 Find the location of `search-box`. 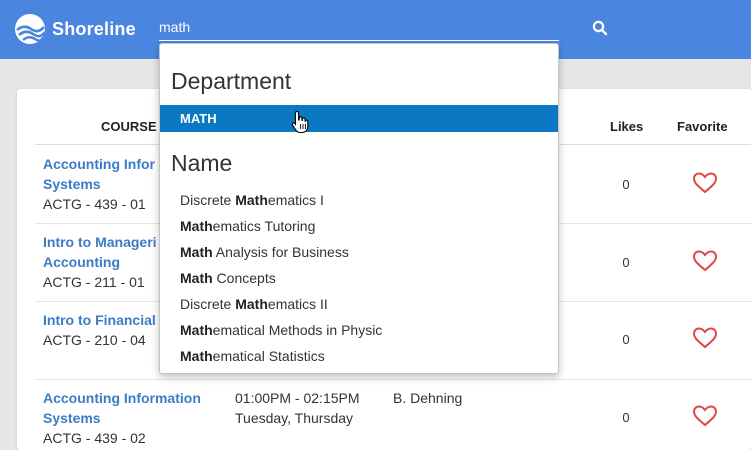

search-box is located at coordinates (359, 28).